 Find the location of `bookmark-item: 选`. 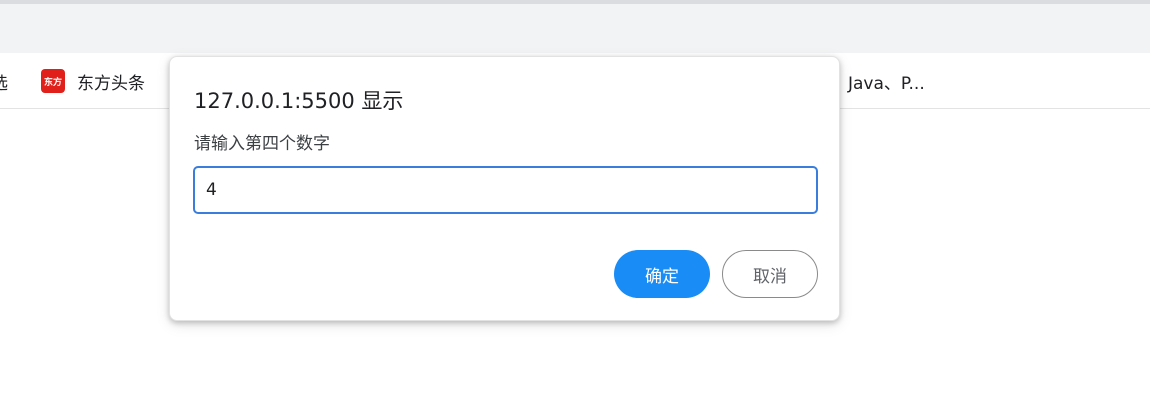

bookmark-item: 选 is located at coordinates (4, 81).